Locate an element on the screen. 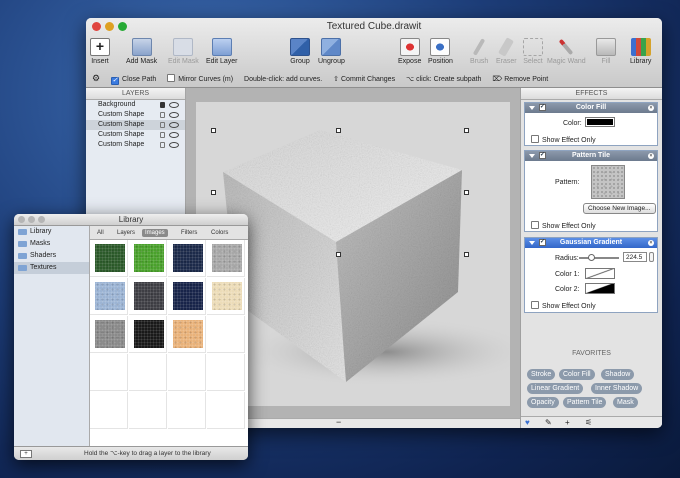 The width and height of the screenshot is (680, 478). favorite-color-fill: Color Fill is located at coordinates (577, 374).